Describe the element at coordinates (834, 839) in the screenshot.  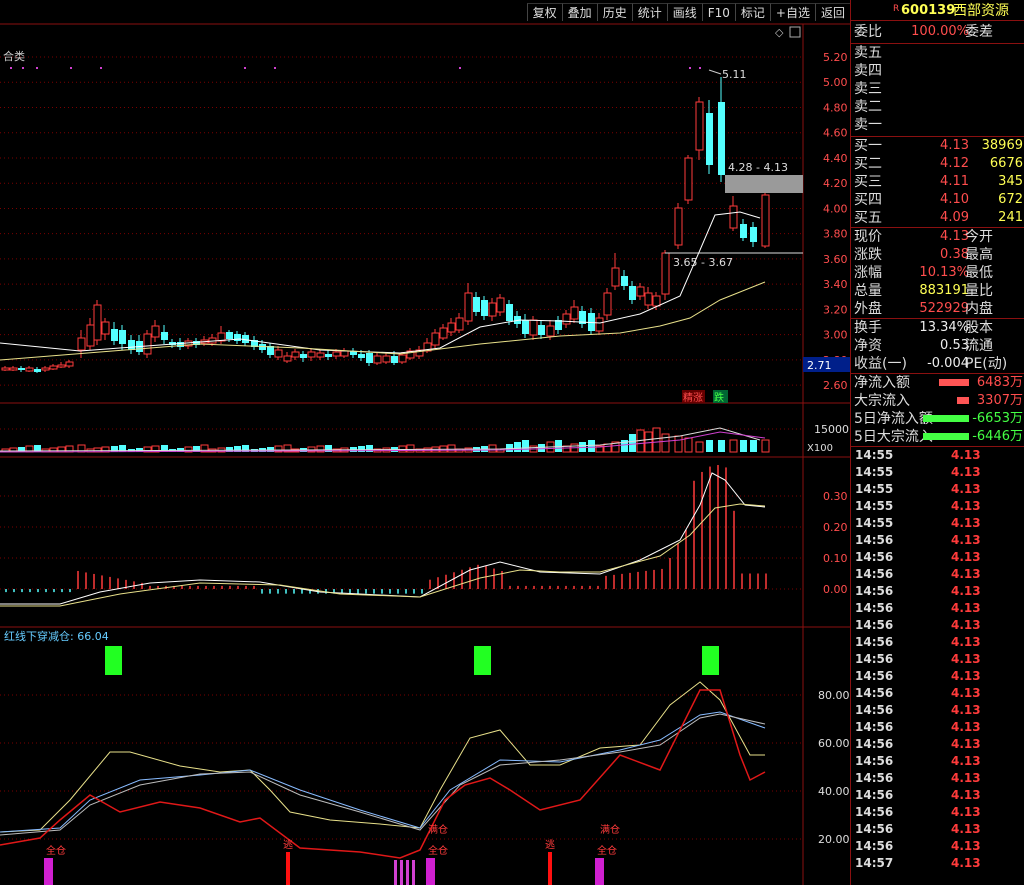
I see `kdj-axis-label: 20.00` at that location.